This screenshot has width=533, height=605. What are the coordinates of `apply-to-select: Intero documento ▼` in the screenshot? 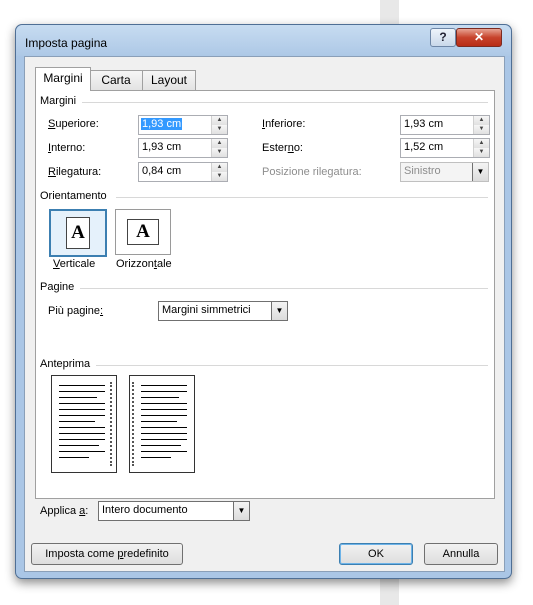 It's located at (174, 511).